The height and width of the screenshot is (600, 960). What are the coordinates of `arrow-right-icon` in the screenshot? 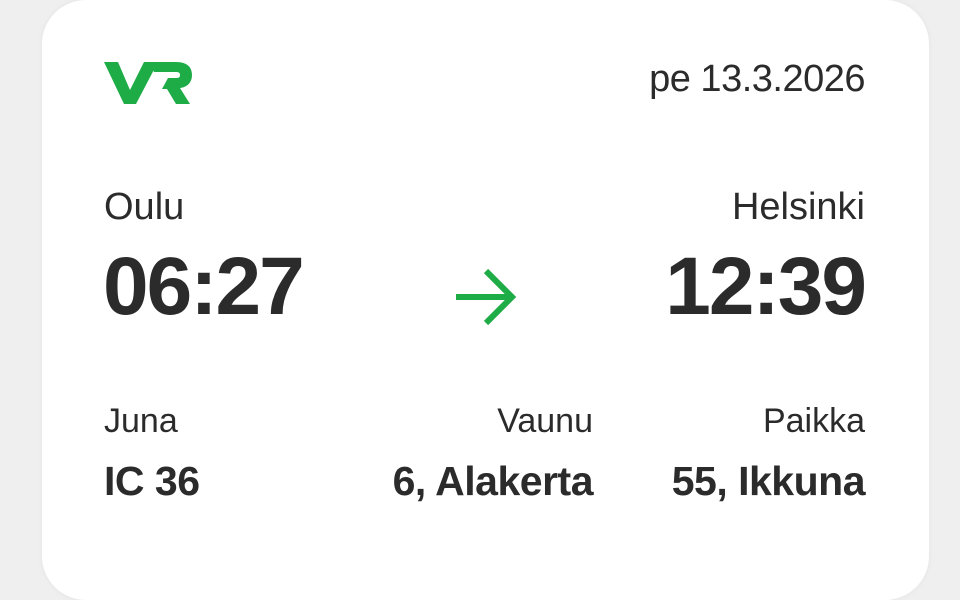 It's located at (486, 297).